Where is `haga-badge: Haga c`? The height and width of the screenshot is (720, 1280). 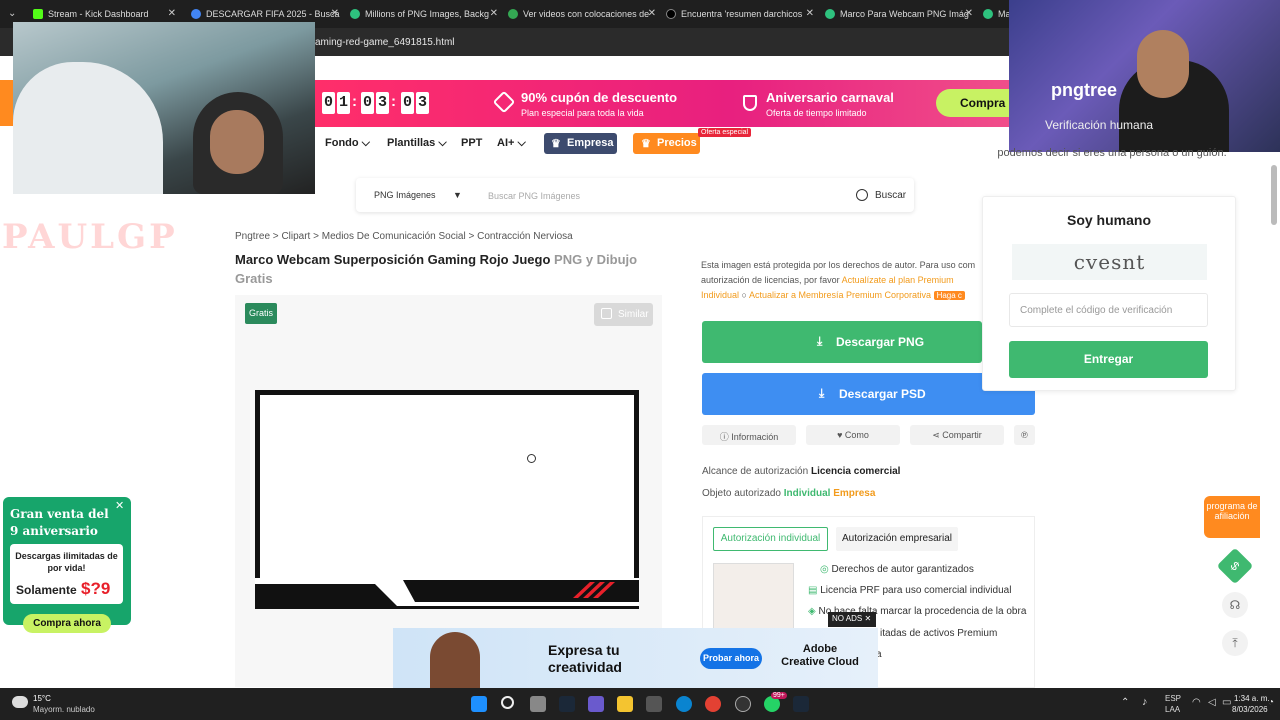 haga-badge: Haga c is located at coordinates (949, 295).